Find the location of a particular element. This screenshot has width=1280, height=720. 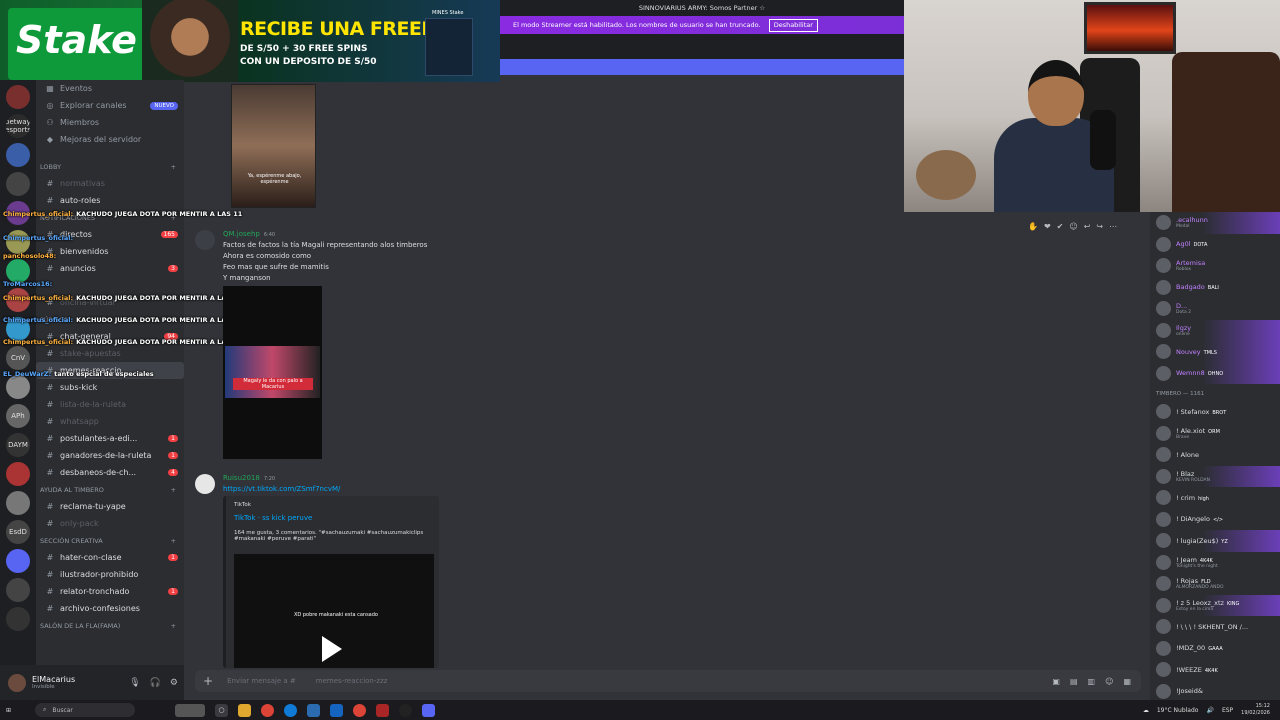

channel-item: # desbaneos-de-ch... 4 is located at coordinates (110, 472).